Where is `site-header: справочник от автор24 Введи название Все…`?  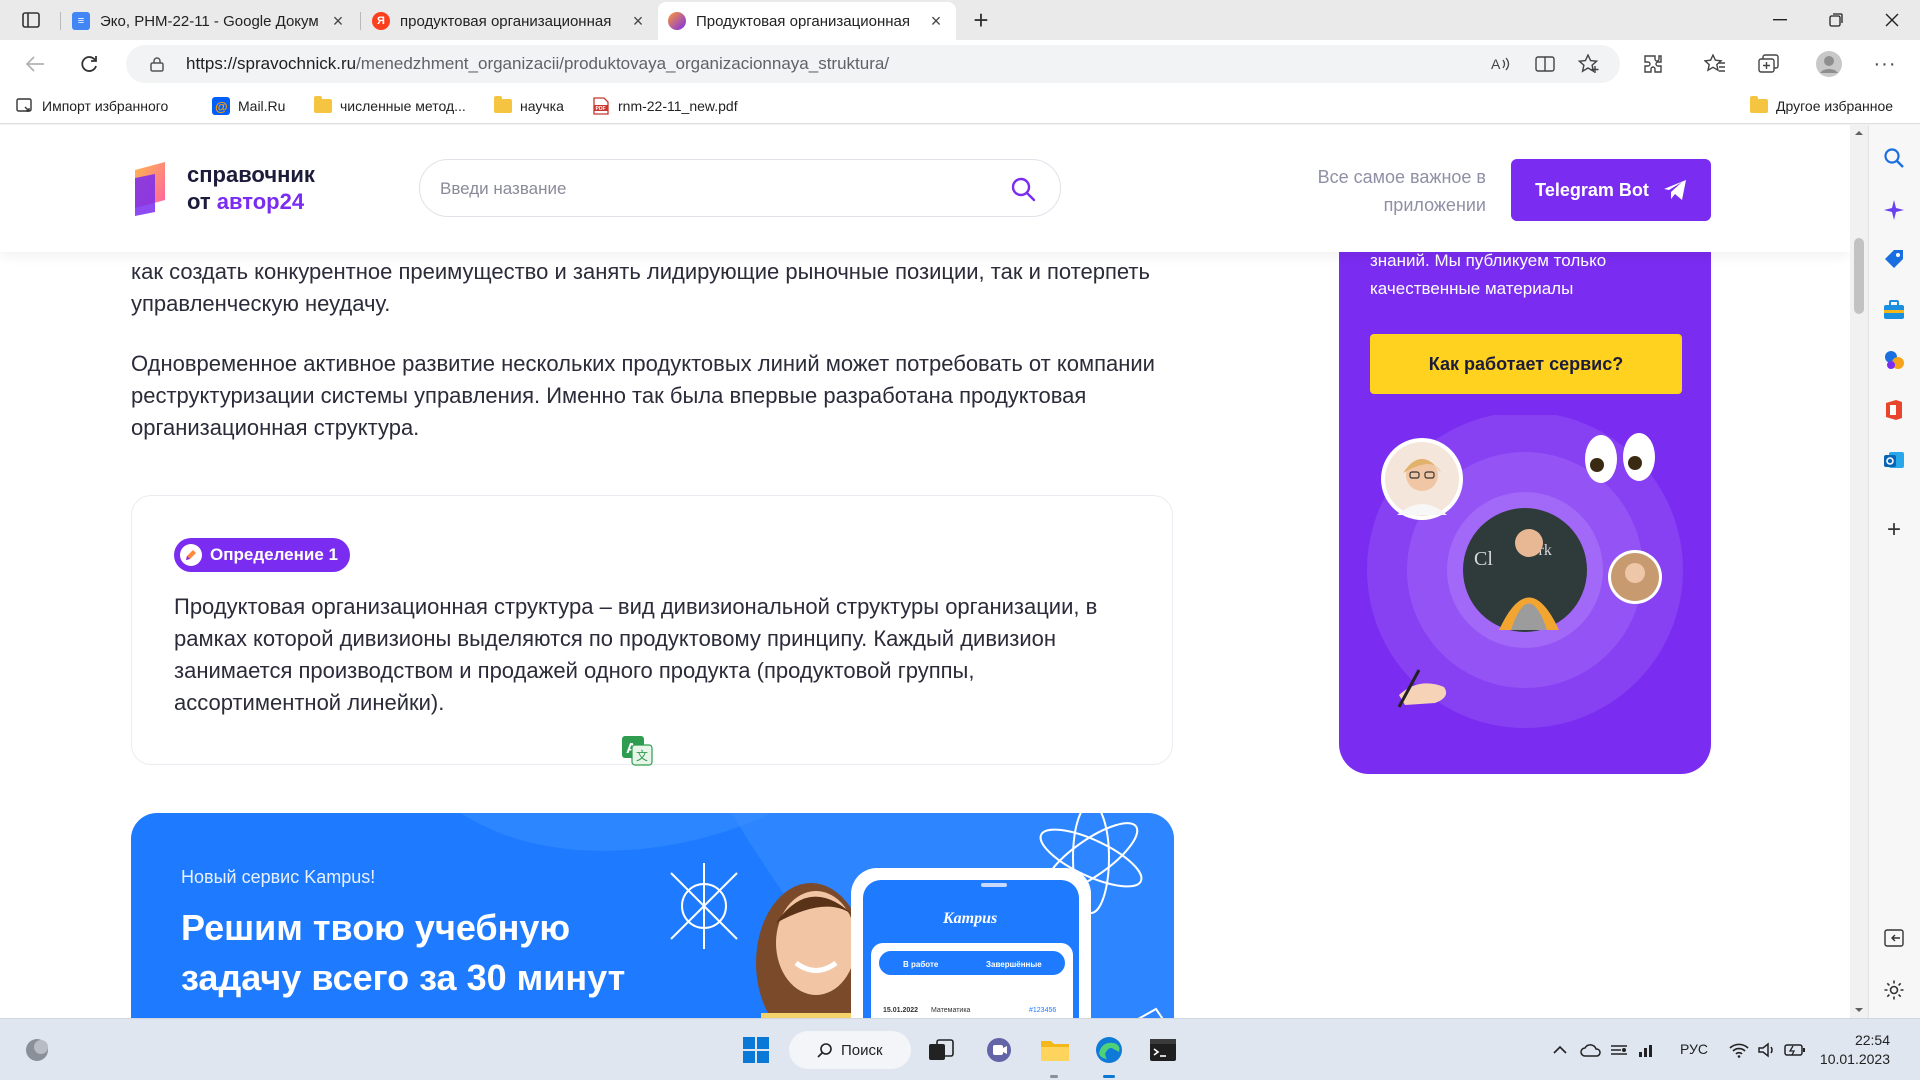 site-header: справочник от автор24 Введи название Все… is located at coordinates (925, 188).